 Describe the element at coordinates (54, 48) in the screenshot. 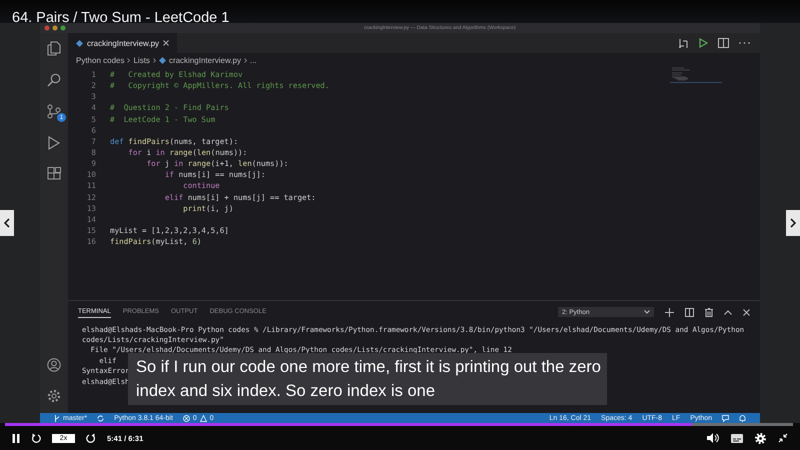

I see `files-icon` at that location.